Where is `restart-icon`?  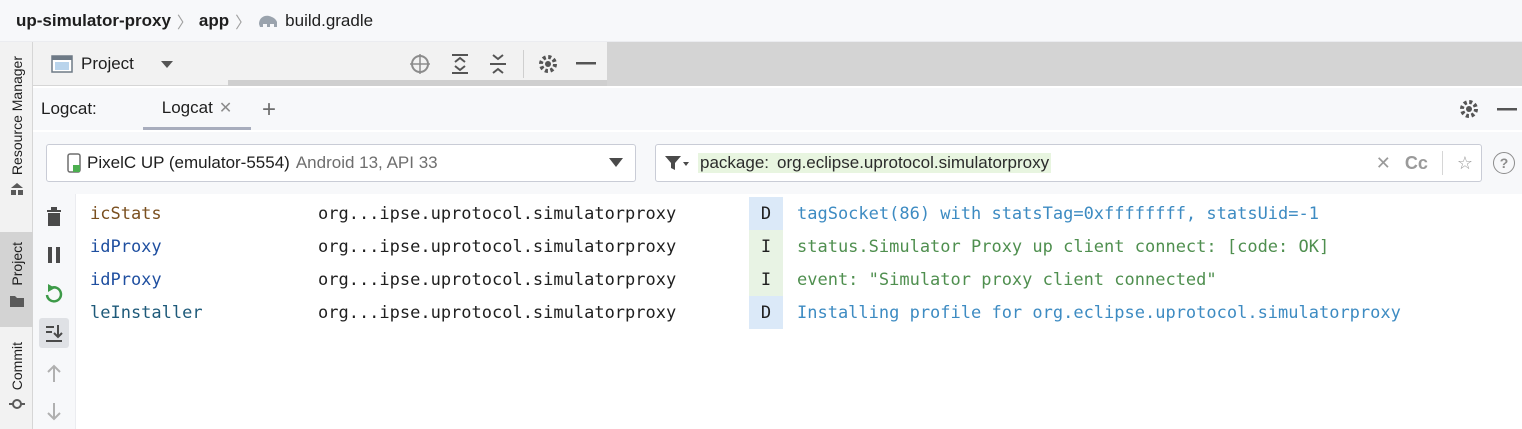
restart-icon is located at coordinates (54, 293).